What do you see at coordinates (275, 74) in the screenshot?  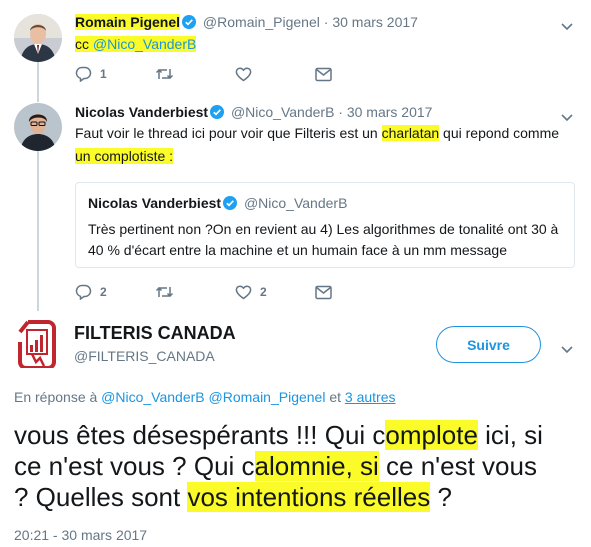 I see `like-button` at bounding box center [275, 74].